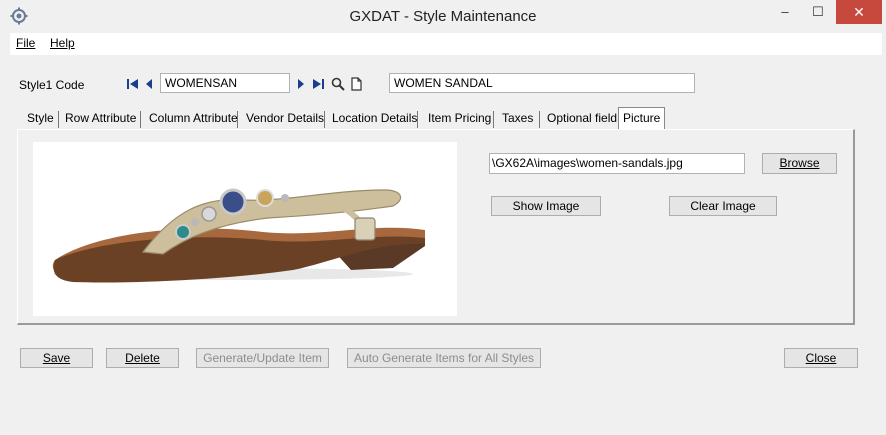 The width and height of the screenshot is (886, 435). I want to click on tab-column-attribute: Column Attribute, so click(193, 118).